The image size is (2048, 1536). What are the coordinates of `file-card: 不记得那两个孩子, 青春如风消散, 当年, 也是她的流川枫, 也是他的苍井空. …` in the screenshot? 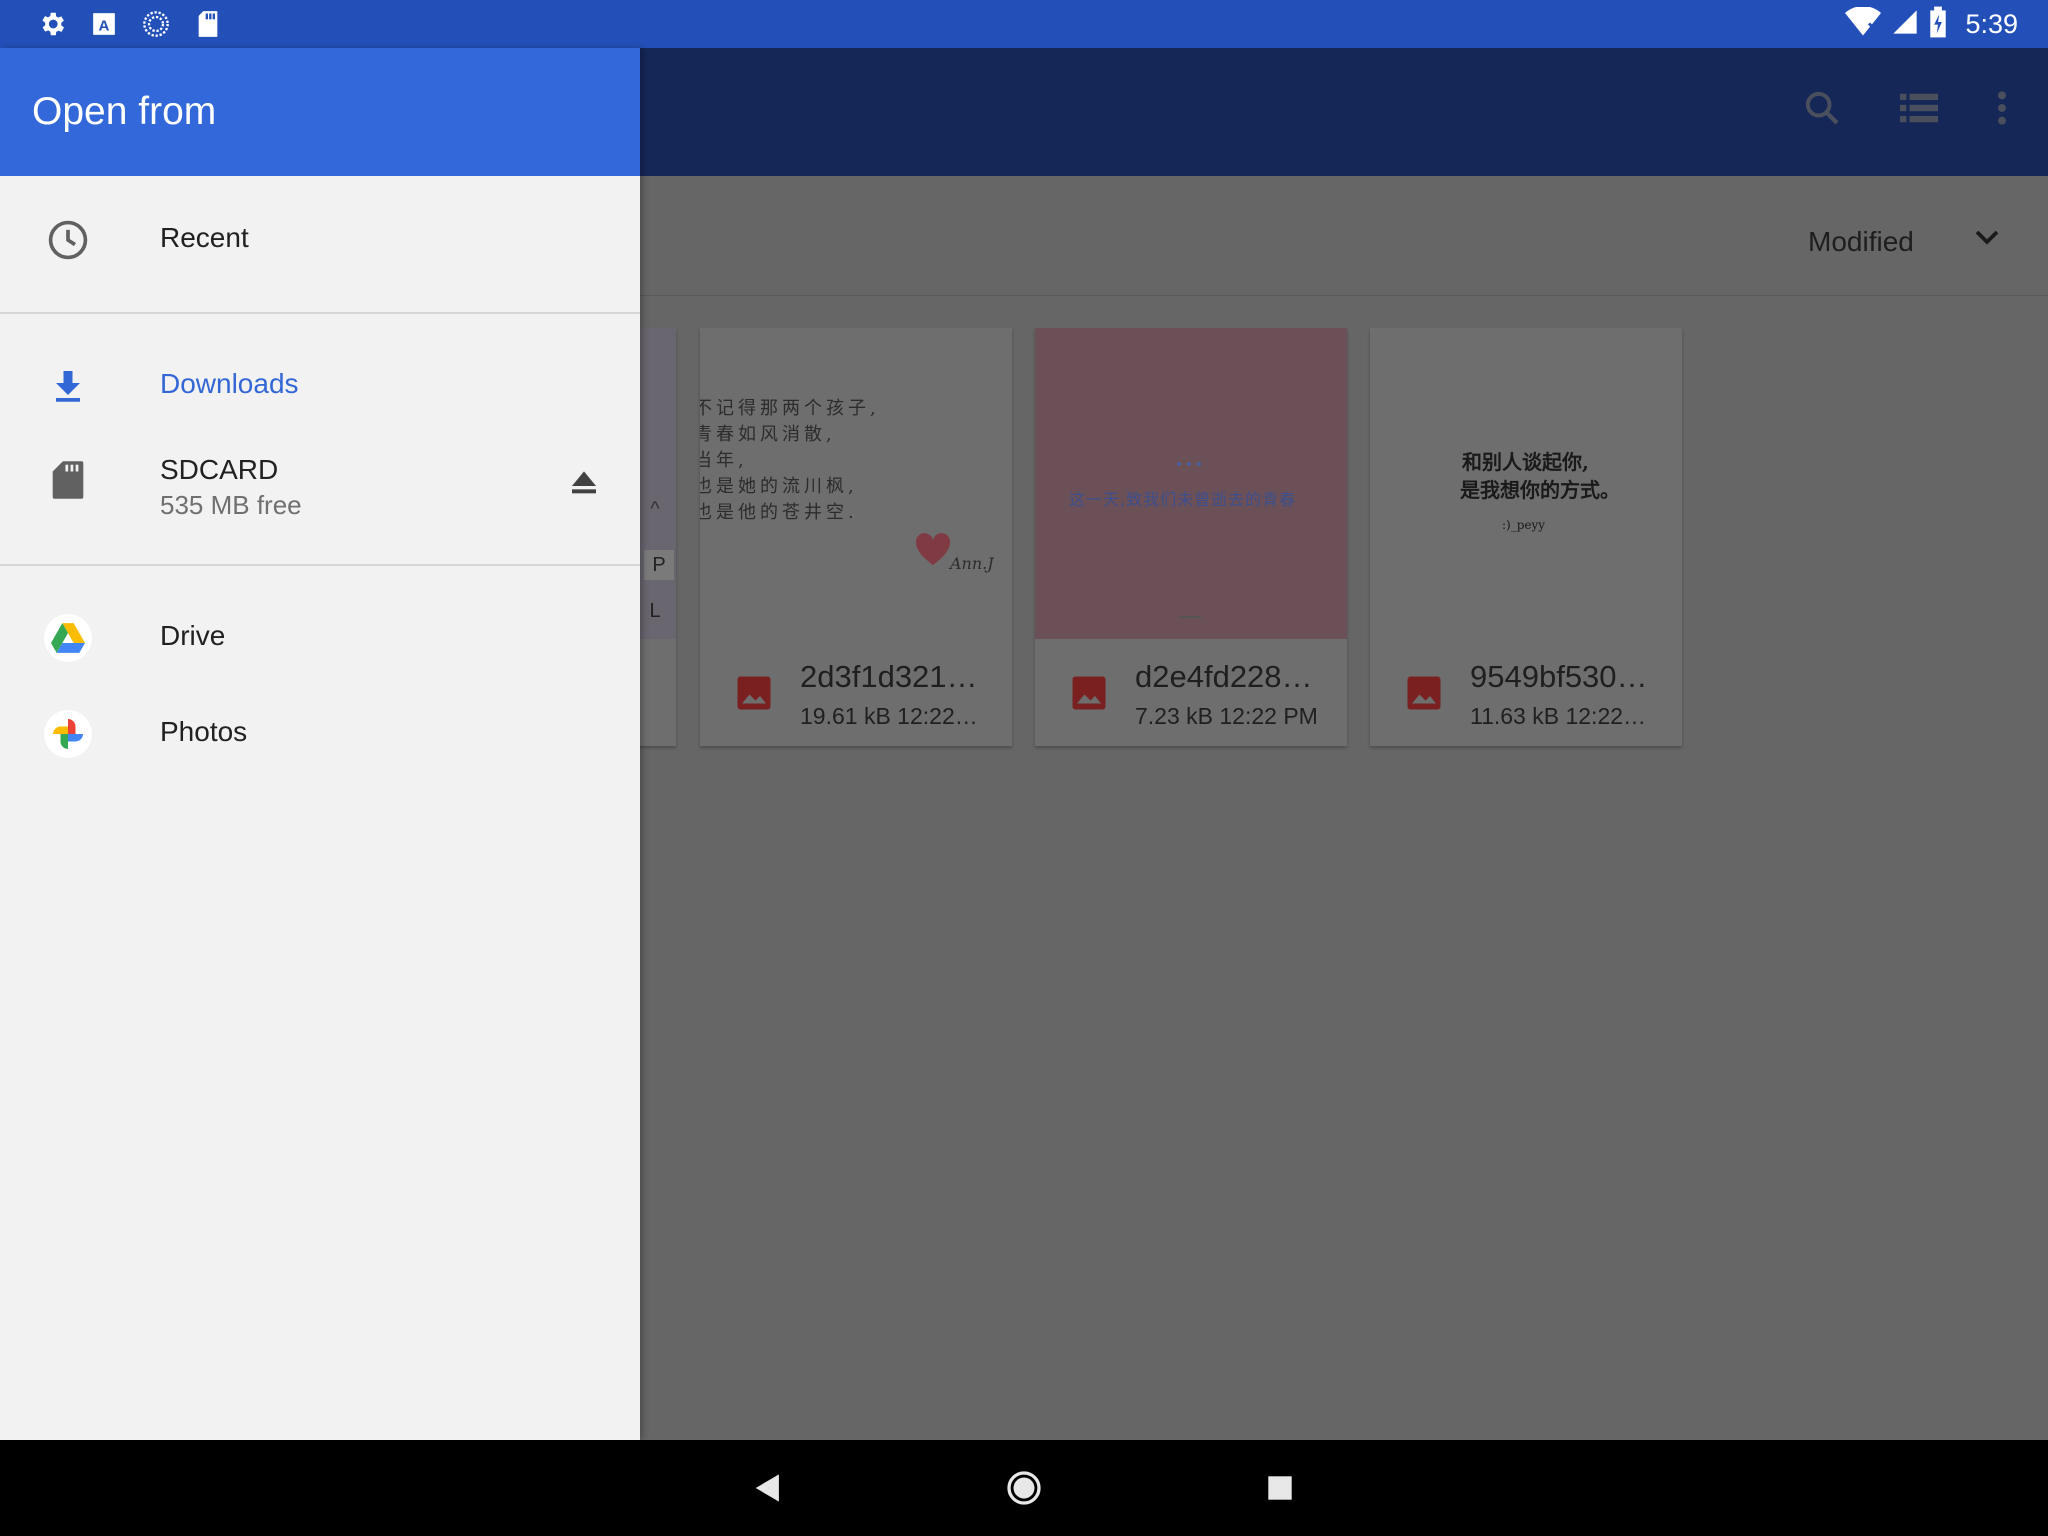 It's located at (856, 537).